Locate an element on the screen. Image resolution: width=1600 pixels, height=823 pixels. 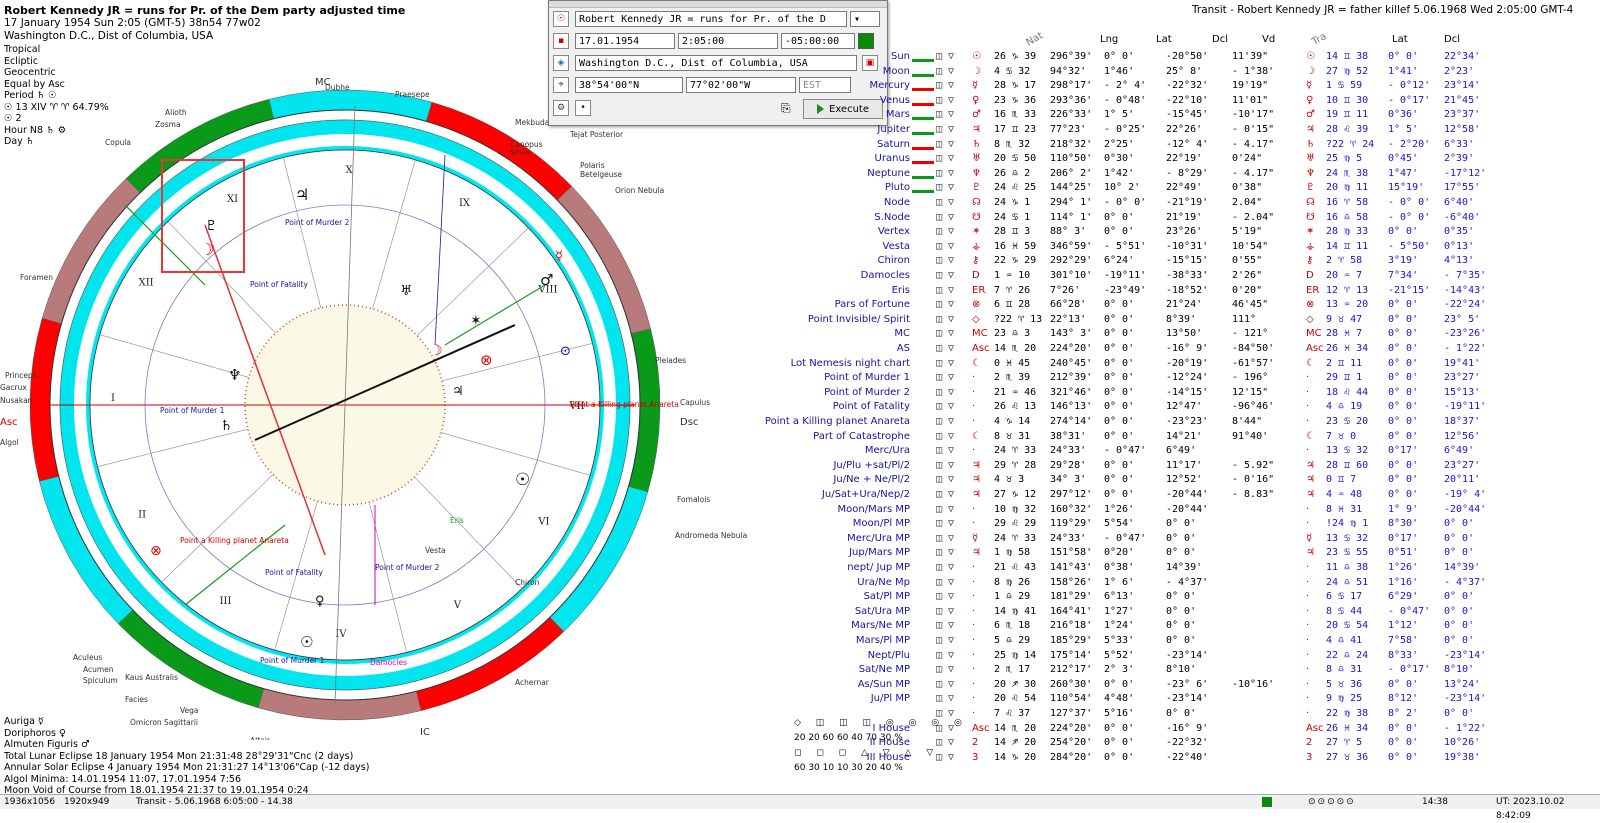
cell-tpos: 28 ♊ 60 is located at coordinates (1347, 465).